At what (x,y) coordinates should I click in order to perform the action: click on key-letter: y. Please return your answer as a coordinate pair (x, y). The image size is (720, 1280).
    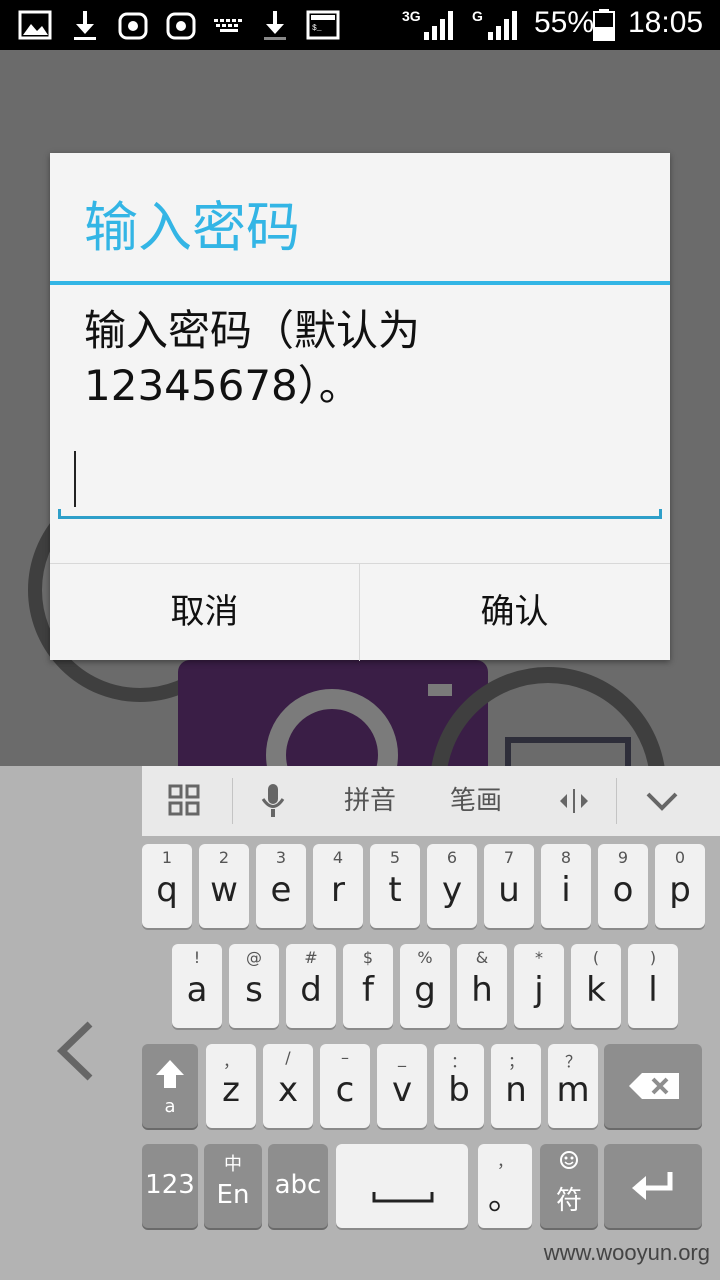
    Looking at the image, I should click on (452, 890).